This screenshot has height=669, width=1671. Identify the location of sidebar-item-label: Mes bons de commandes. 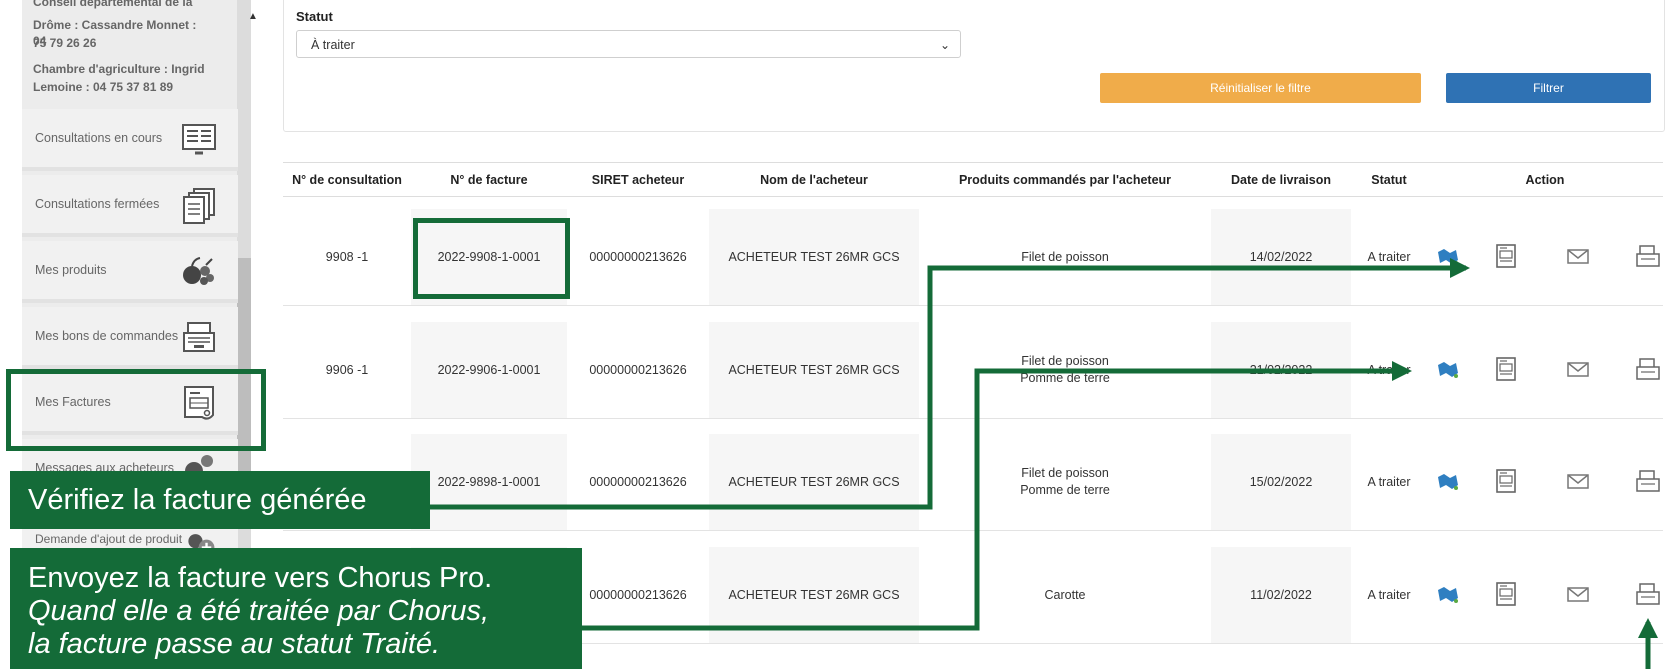
(107, 336).